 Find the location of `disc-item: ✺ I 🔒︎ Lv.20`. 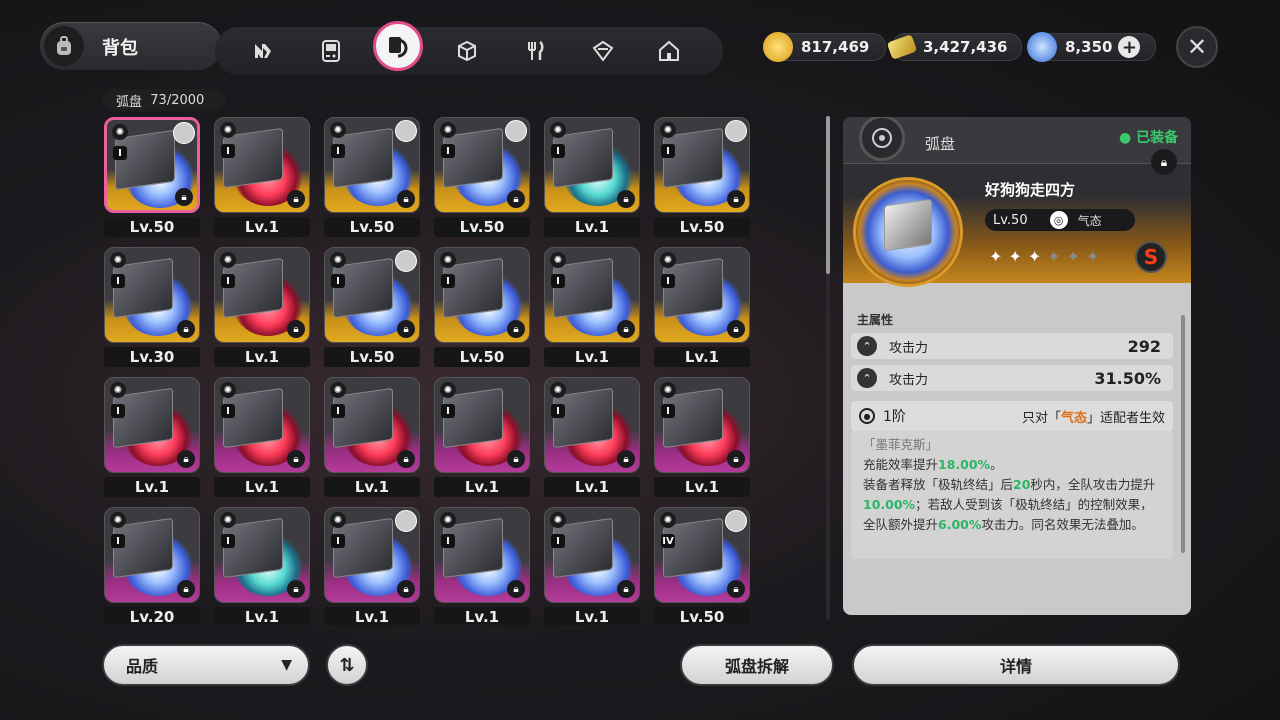

disc-item: ✺ I 🔒︎ Lv.20 is located at coordinates (152, 566).